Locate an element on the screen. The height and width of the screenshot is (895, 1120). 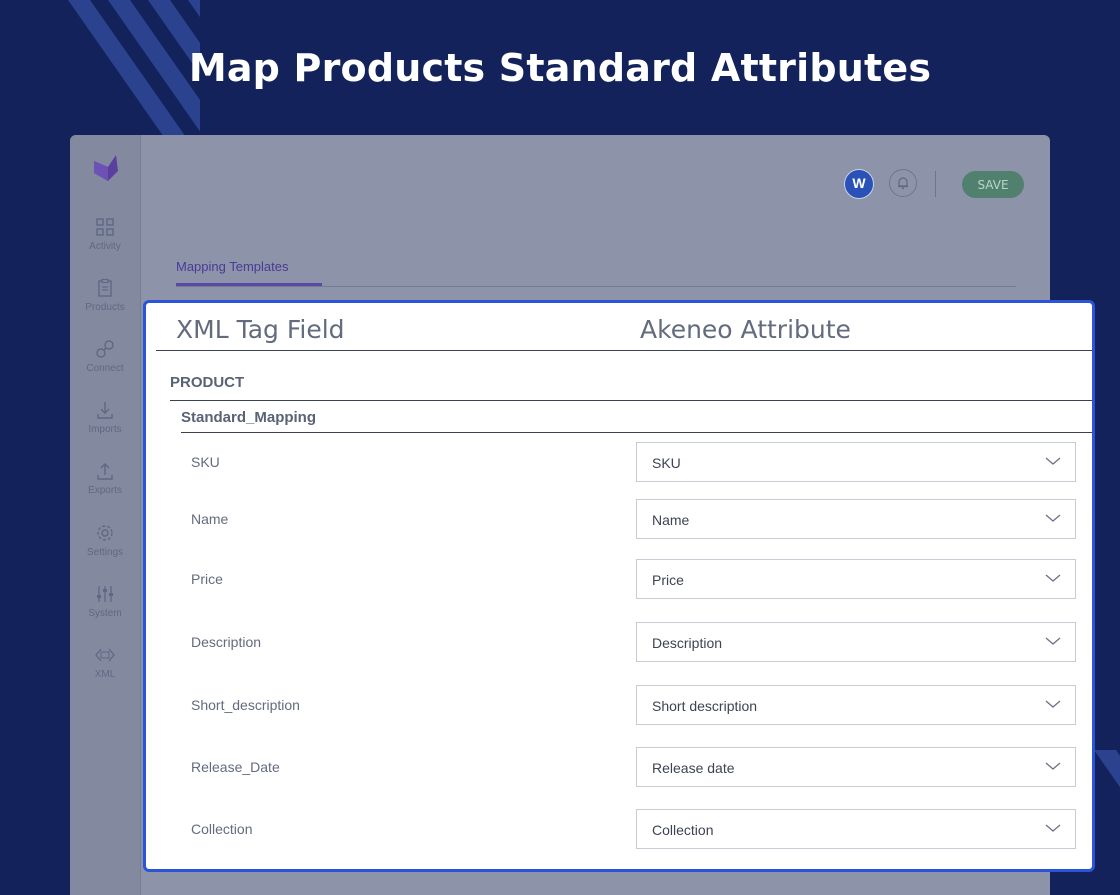
sidebar-item-settings: Settings is located at coordinates (105, 540).